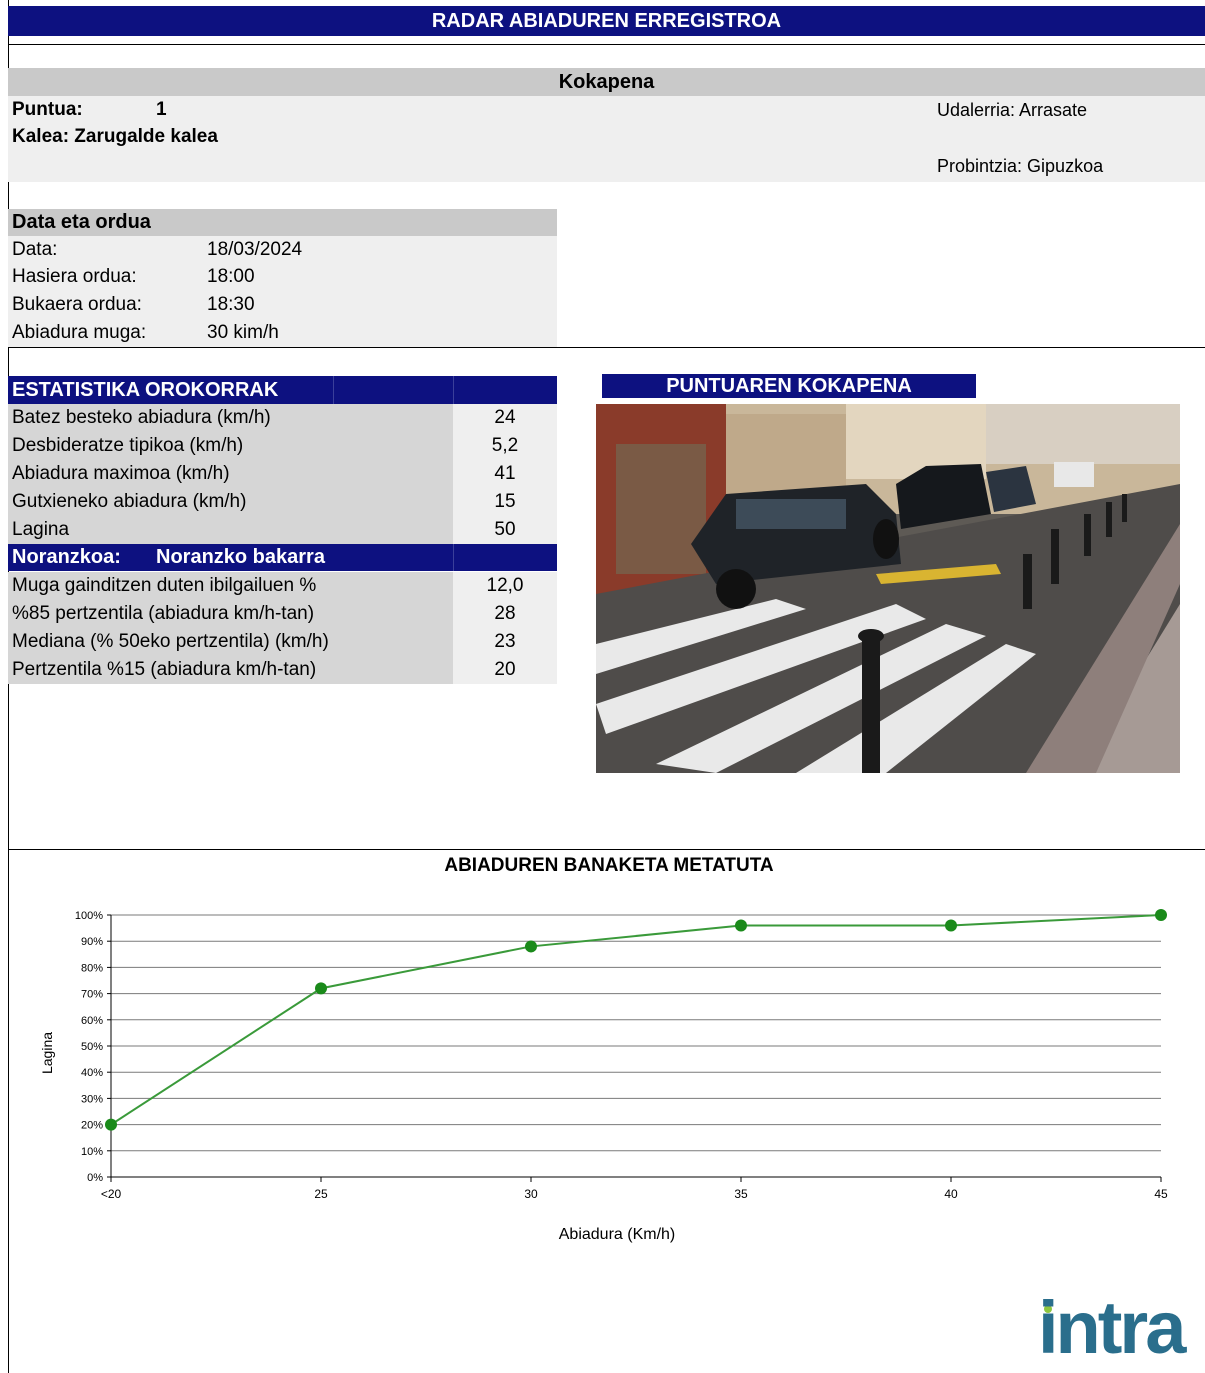 The height and width of the screenshot is (1373, 1205). What do you see at coordinates (230, 614) in the screenshot?
I see `stat-label: %85 pertzentila (abiadura km/h-tan)` at bounding box center [230, 614].